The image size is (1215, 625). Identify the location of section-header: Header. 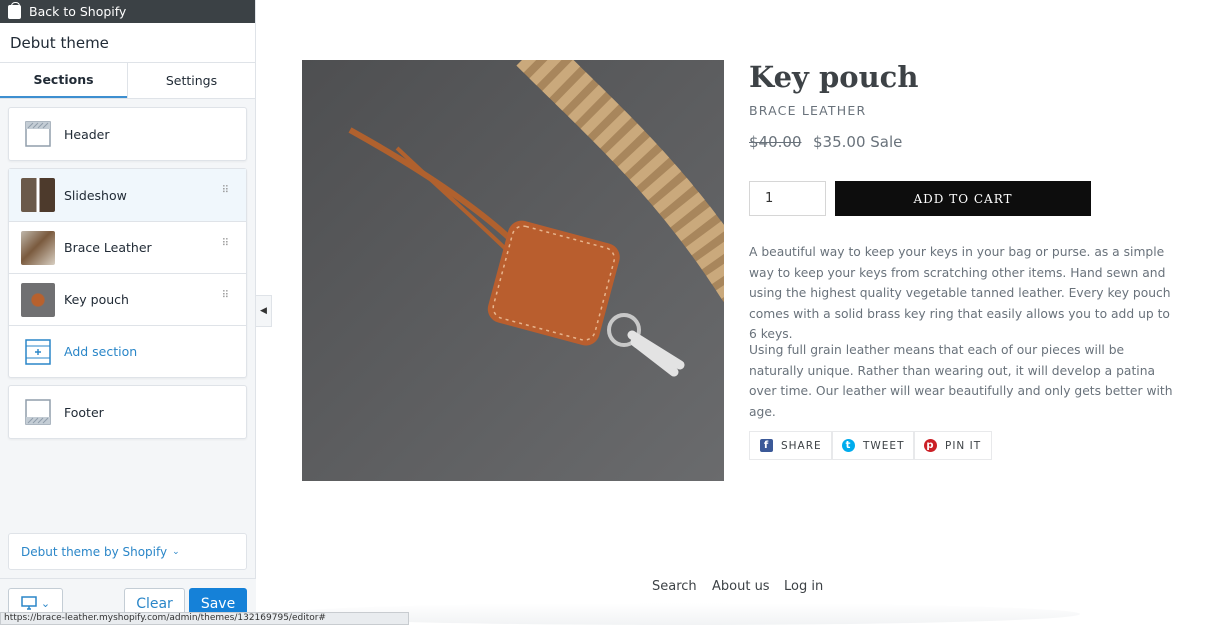
(127, 134).